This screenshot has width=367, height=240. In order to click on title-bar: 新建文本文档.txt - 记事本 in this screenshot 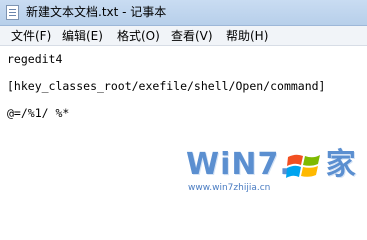, I will do `click(183, 13)`.